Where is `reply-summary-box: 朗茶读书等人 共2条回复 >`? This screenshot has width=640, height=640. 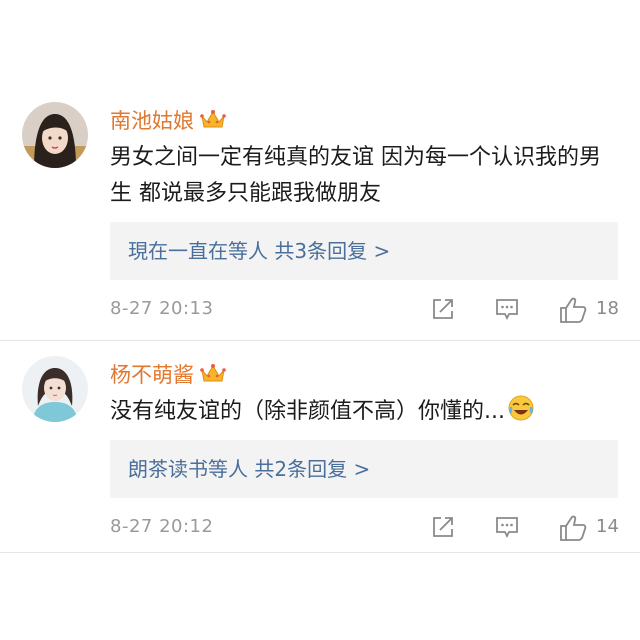
reply-summary-box: 朗茶读书等人 共2条回复 > is located at coordinates (364, 469).